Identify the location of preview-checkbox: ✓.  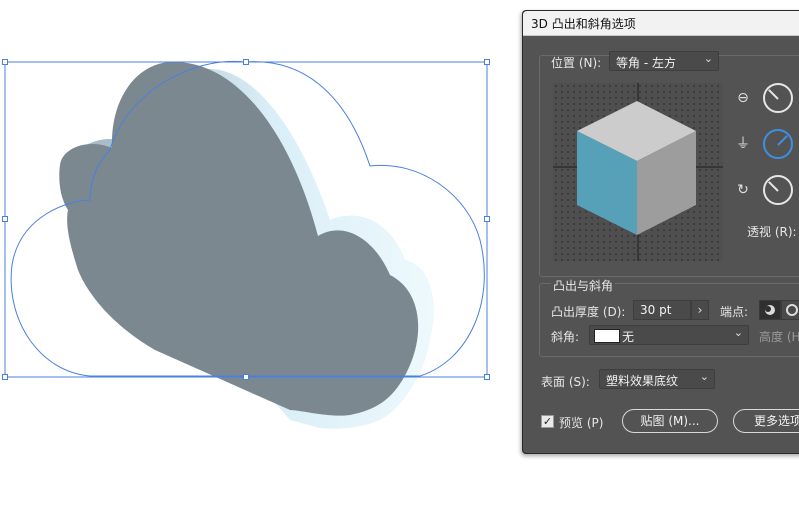
(547, 421).